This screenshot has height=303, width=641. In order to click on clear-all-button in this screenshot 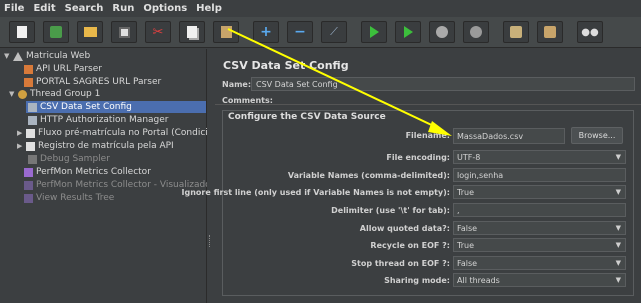, I will do `click(550, 32)`.